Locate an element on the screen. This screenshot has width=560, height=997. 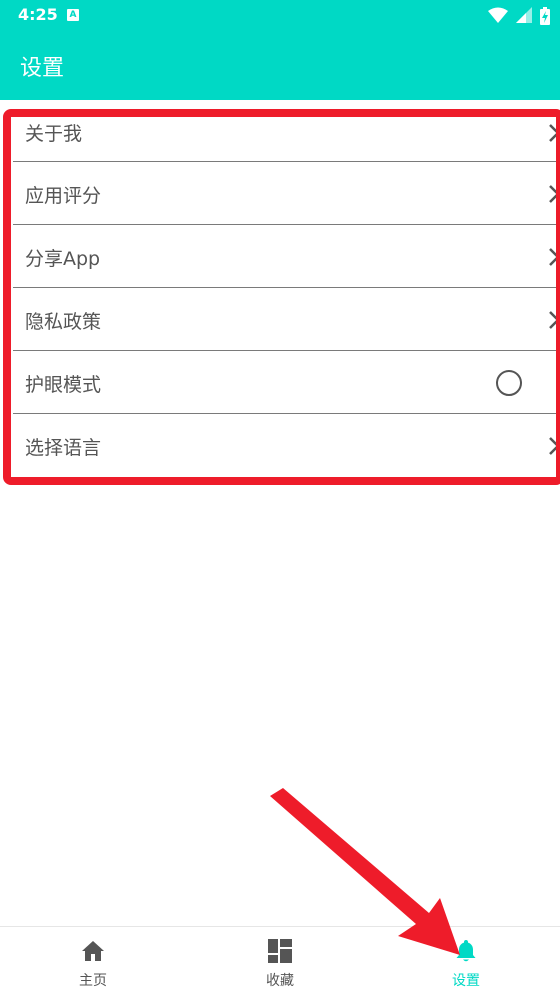
home-icon is located at coordinates (93, 951).